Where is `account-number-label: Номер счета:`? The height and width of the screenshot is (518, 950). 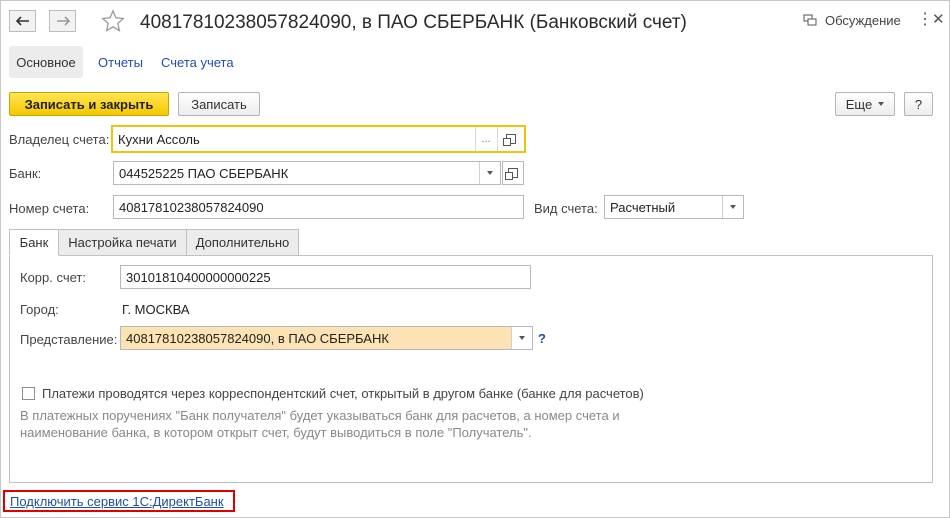
account-number-label: Номер счета: is located at coordinates (49, 208).